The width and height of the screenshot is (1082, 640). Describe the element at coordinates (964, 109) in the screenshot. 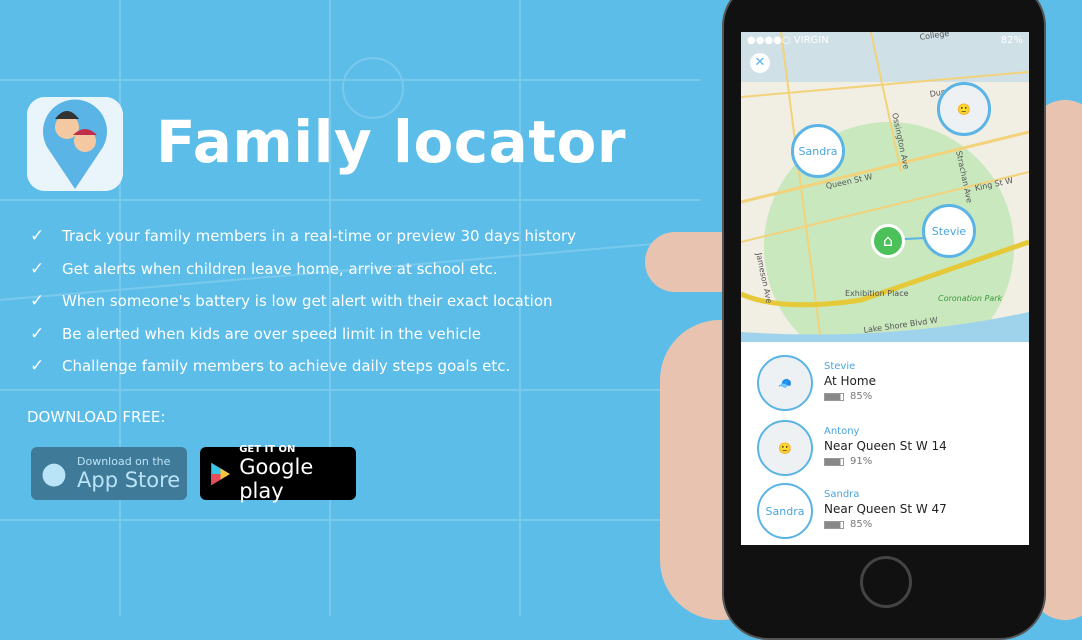

I see `map-pin-antony: 🙂` at that location.